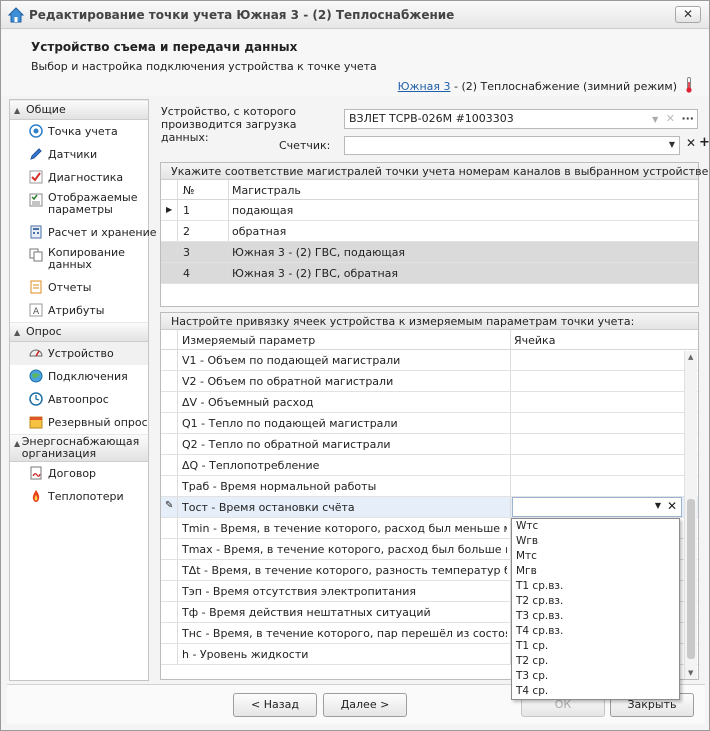 The image size is (710, 731). What do you see at coordinates (46, 109) in the screenshot?
I see `nav-group-label: Общие` at bounding box center [46, 109].